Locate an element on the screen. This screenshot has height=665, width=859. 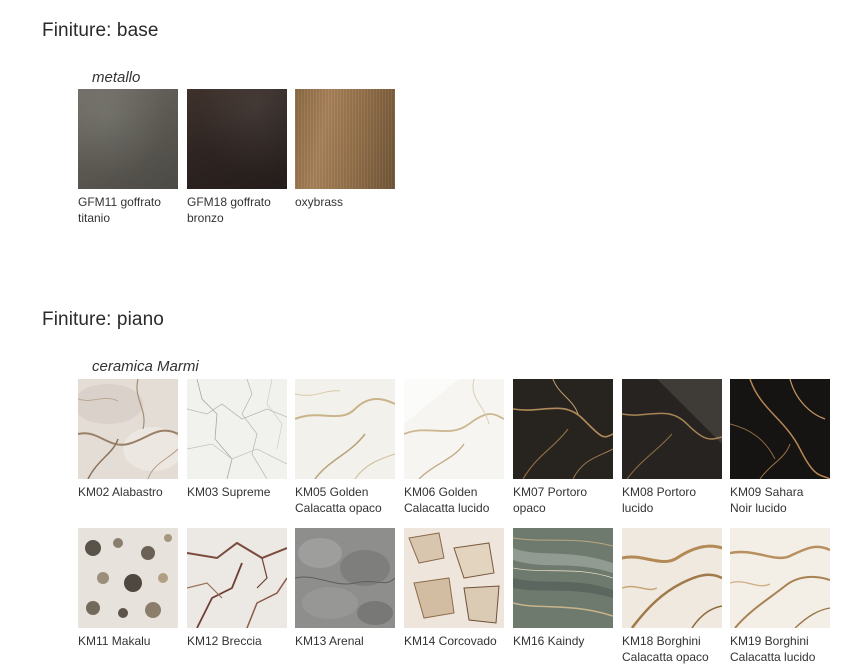
swatch-km18: KM18 Borghini Calacatta opaco is located at coordinates (672, 596).